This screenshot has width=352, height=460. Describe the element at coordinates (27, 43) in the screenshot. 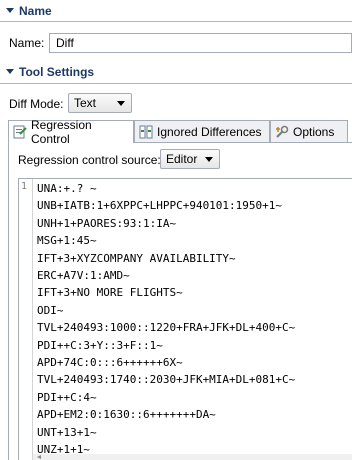

I see `name-label: Name:` at that location.